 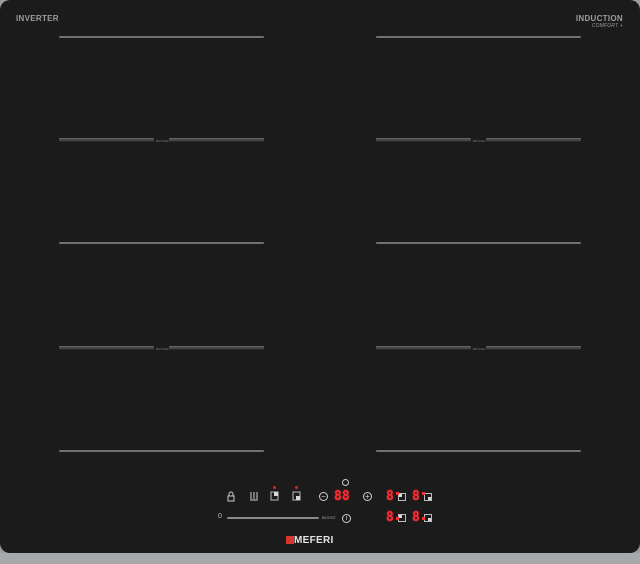 What do you see at coordinates (345, 482) in the screenshot?
I see `timer-icon` at bounding box center [345, 482].